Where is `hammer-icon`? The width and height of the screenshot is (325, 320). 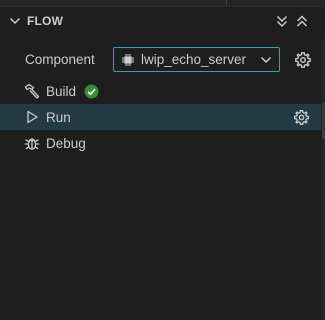
hammer-icon is located at coordinates (32, 91).